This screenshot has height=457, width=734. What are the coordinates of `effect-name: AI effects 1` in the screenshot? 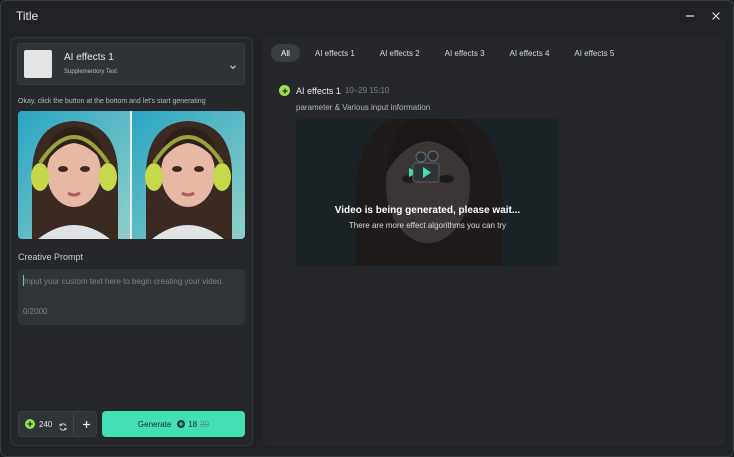 It's located at (89, 57).